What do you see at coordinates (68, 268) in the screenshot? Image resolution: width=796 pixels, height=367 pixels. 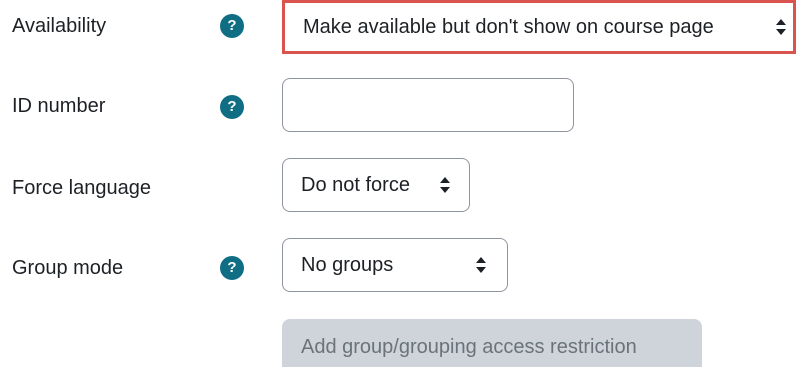 I see `group-mode-label: Group mode` at bounding box center [68, 268].